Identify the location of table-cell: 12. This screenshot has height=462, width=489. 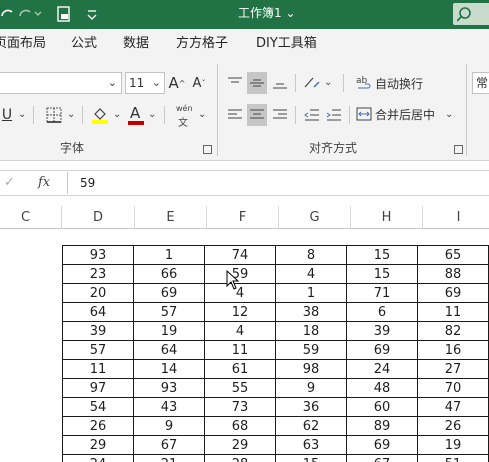
(240, 312).